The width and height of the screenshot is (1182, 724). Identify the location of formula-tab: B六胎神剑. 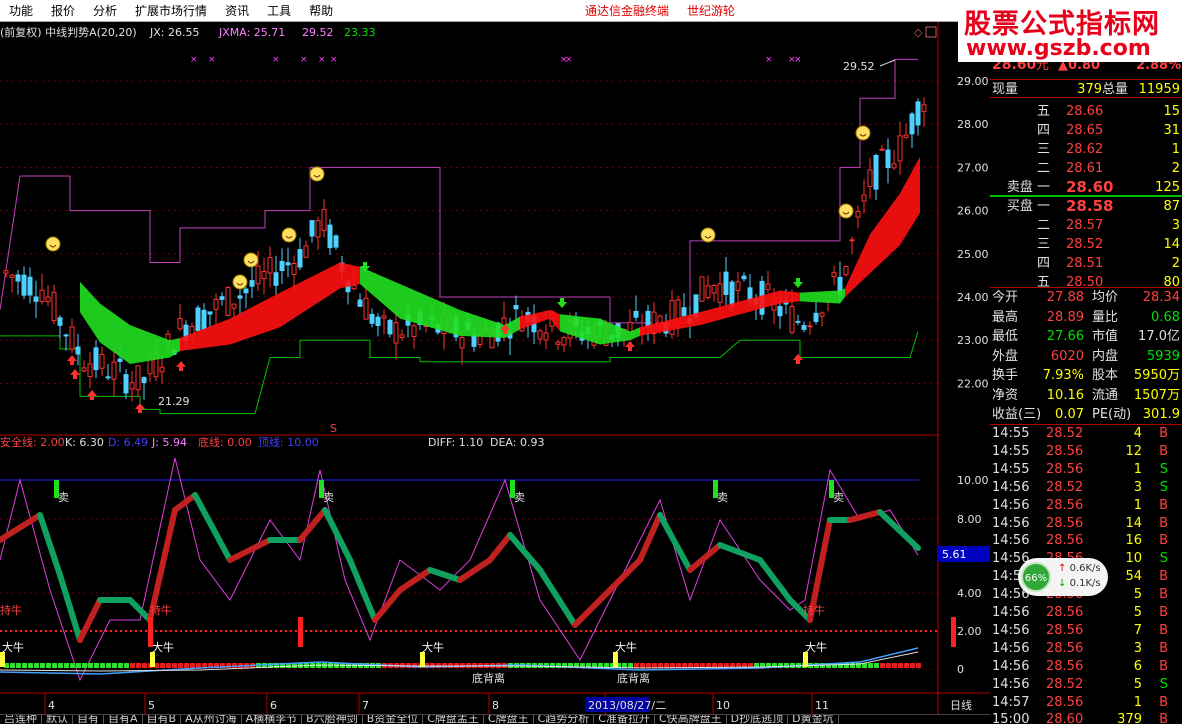
(332, 719).